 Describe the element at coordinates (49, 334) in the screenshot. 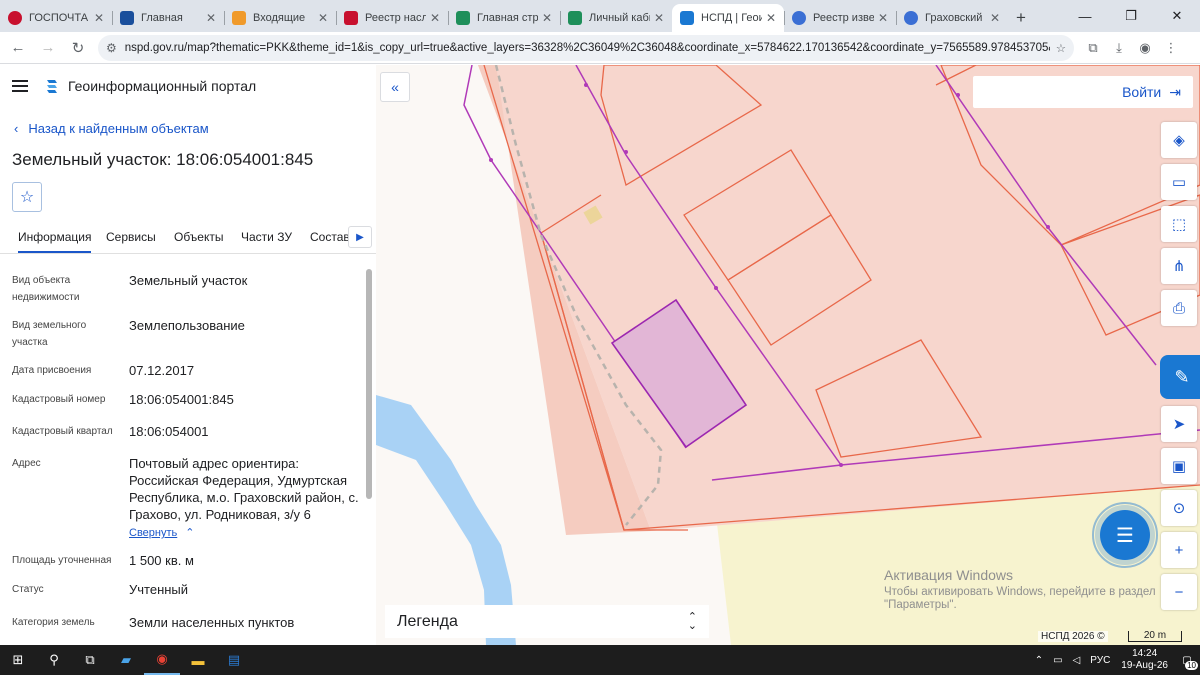

I see `field-label: Вид земельного участка` at that location.